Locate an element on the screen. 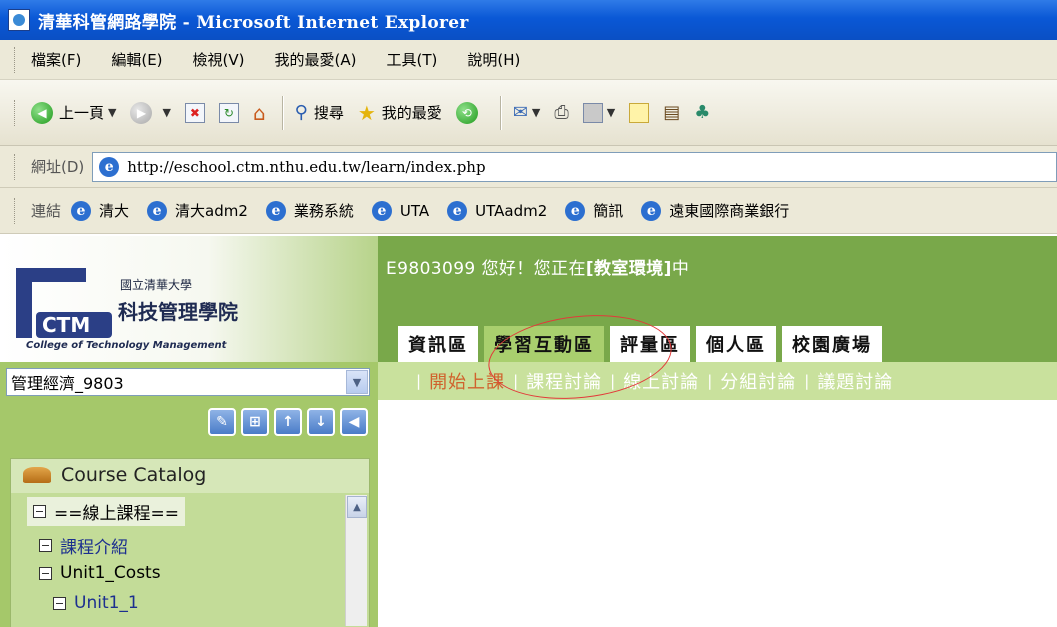 Image resolution: width=1057 pixels, height=627 pixels. back-button: ◀ 上一頁 ▼ is located at coordinates (73, 112).